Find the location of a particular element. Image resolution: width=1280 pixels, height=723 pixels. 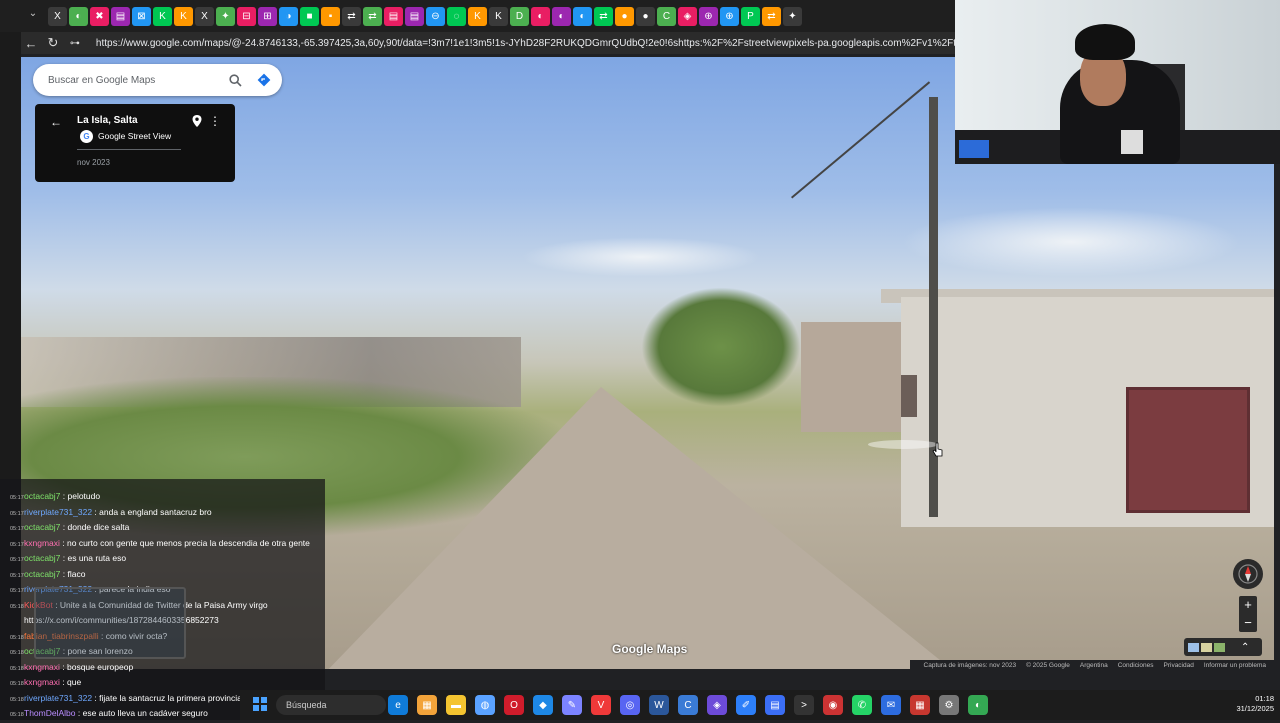

maps-search-box: Buscar en Google Maps is located at coordinates (157, 80).